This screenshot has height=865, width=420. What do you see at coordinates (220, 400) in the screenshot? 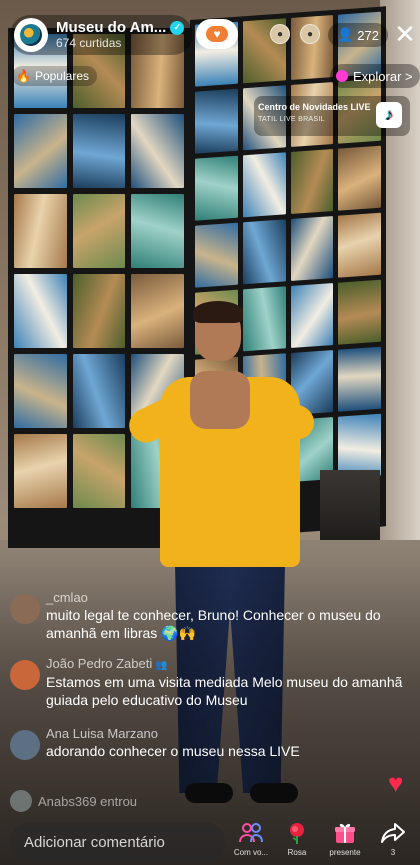
I see `presenter-hands` at bounding box center [220, 400].